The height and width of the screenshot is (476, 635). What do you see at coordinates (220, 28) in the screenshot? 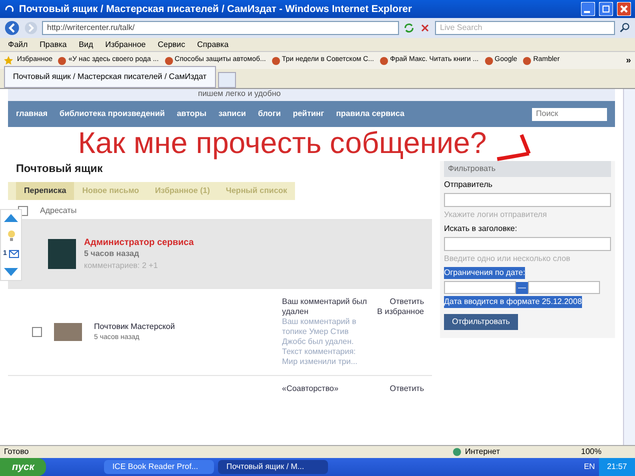
I see `address-field: http://writercenter.ru/talk/` at bounding box center [220, 28].